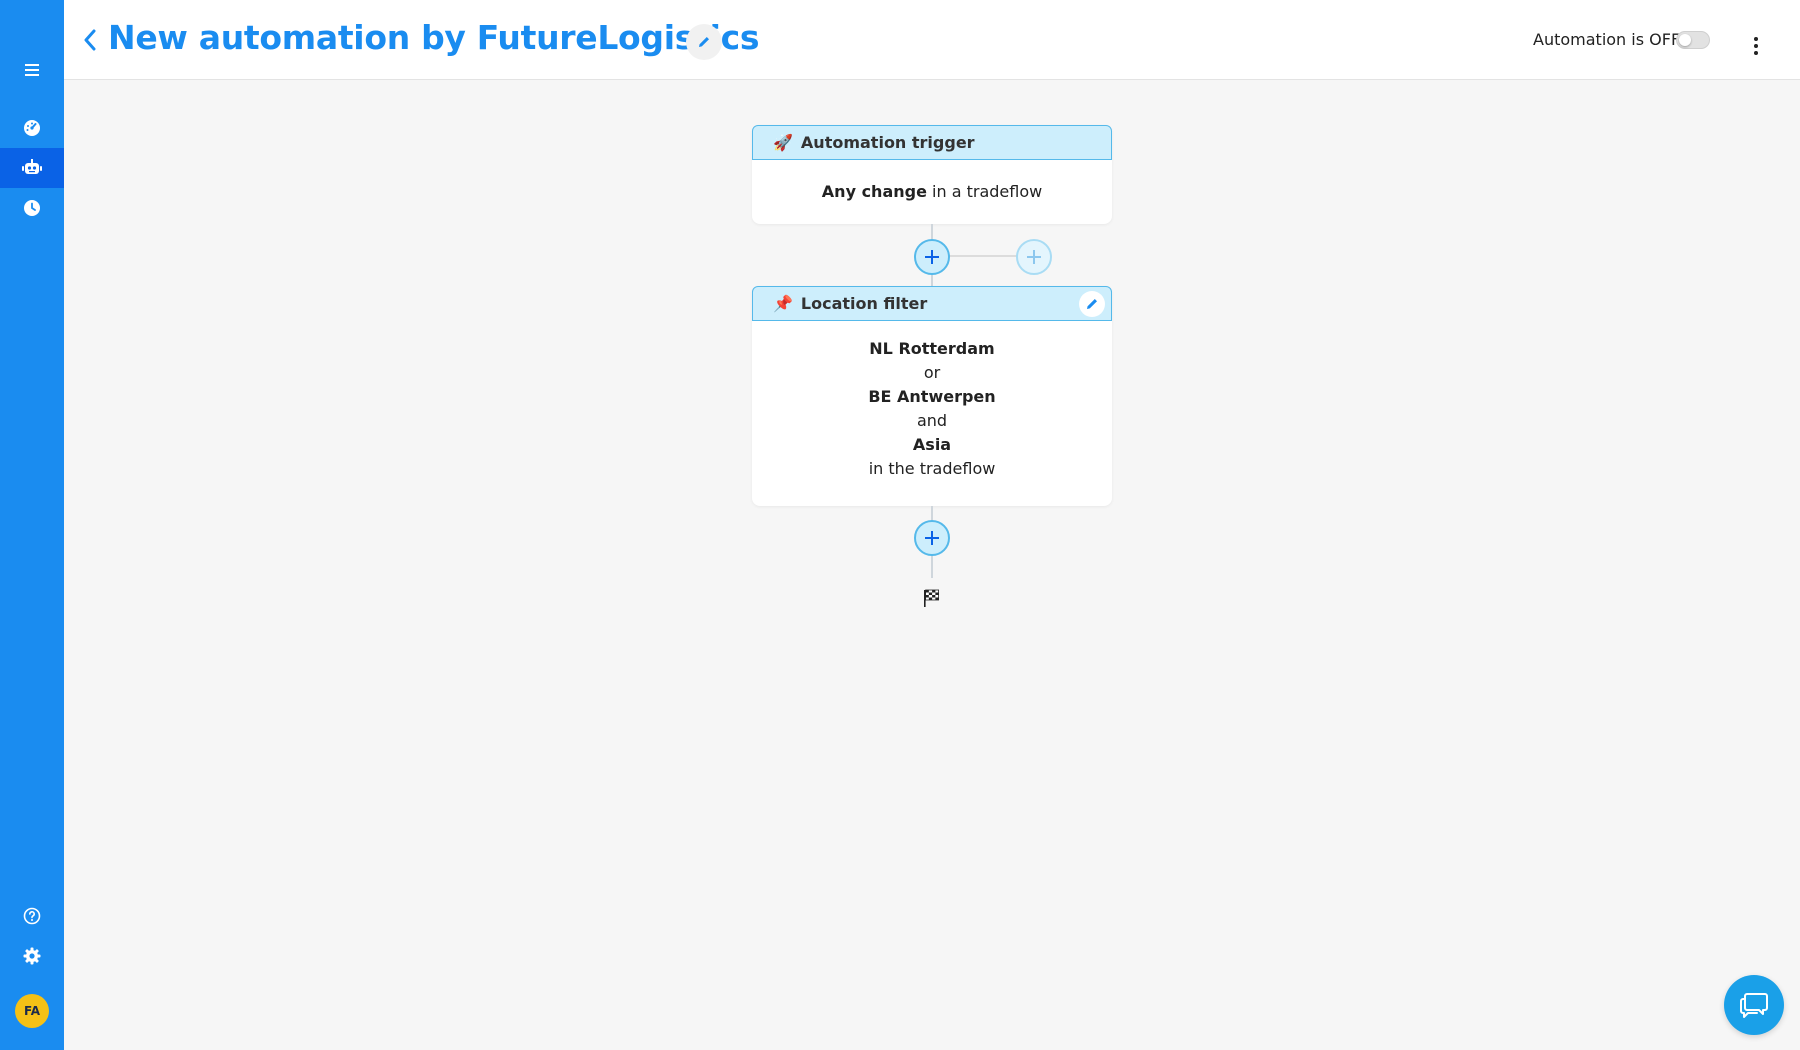 The height and width of the screenshot is (1050, 1800). What do you see at coordinates (932, 444) in the screenshot?
I see `filter-region: Asia` at bounding box center [932, 444].